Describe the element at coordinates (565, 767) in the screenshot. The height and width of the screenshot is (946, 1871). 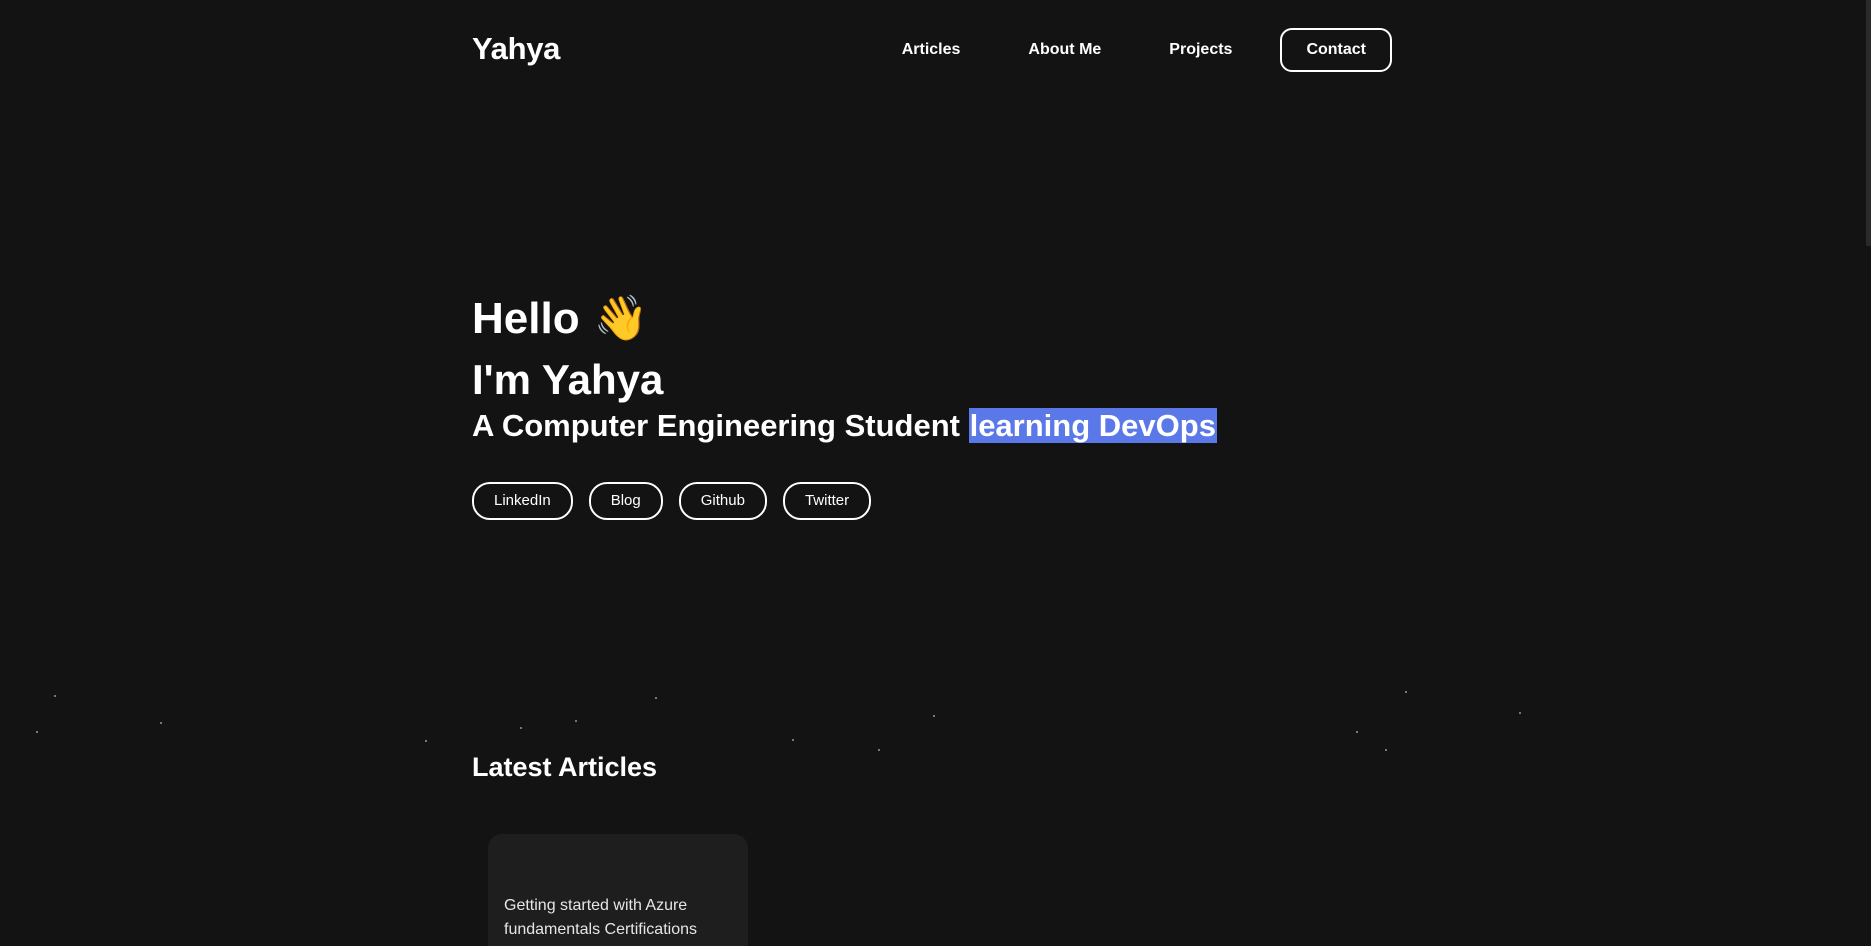
I see `latest-articles-heading: Latest Articles` at that location.